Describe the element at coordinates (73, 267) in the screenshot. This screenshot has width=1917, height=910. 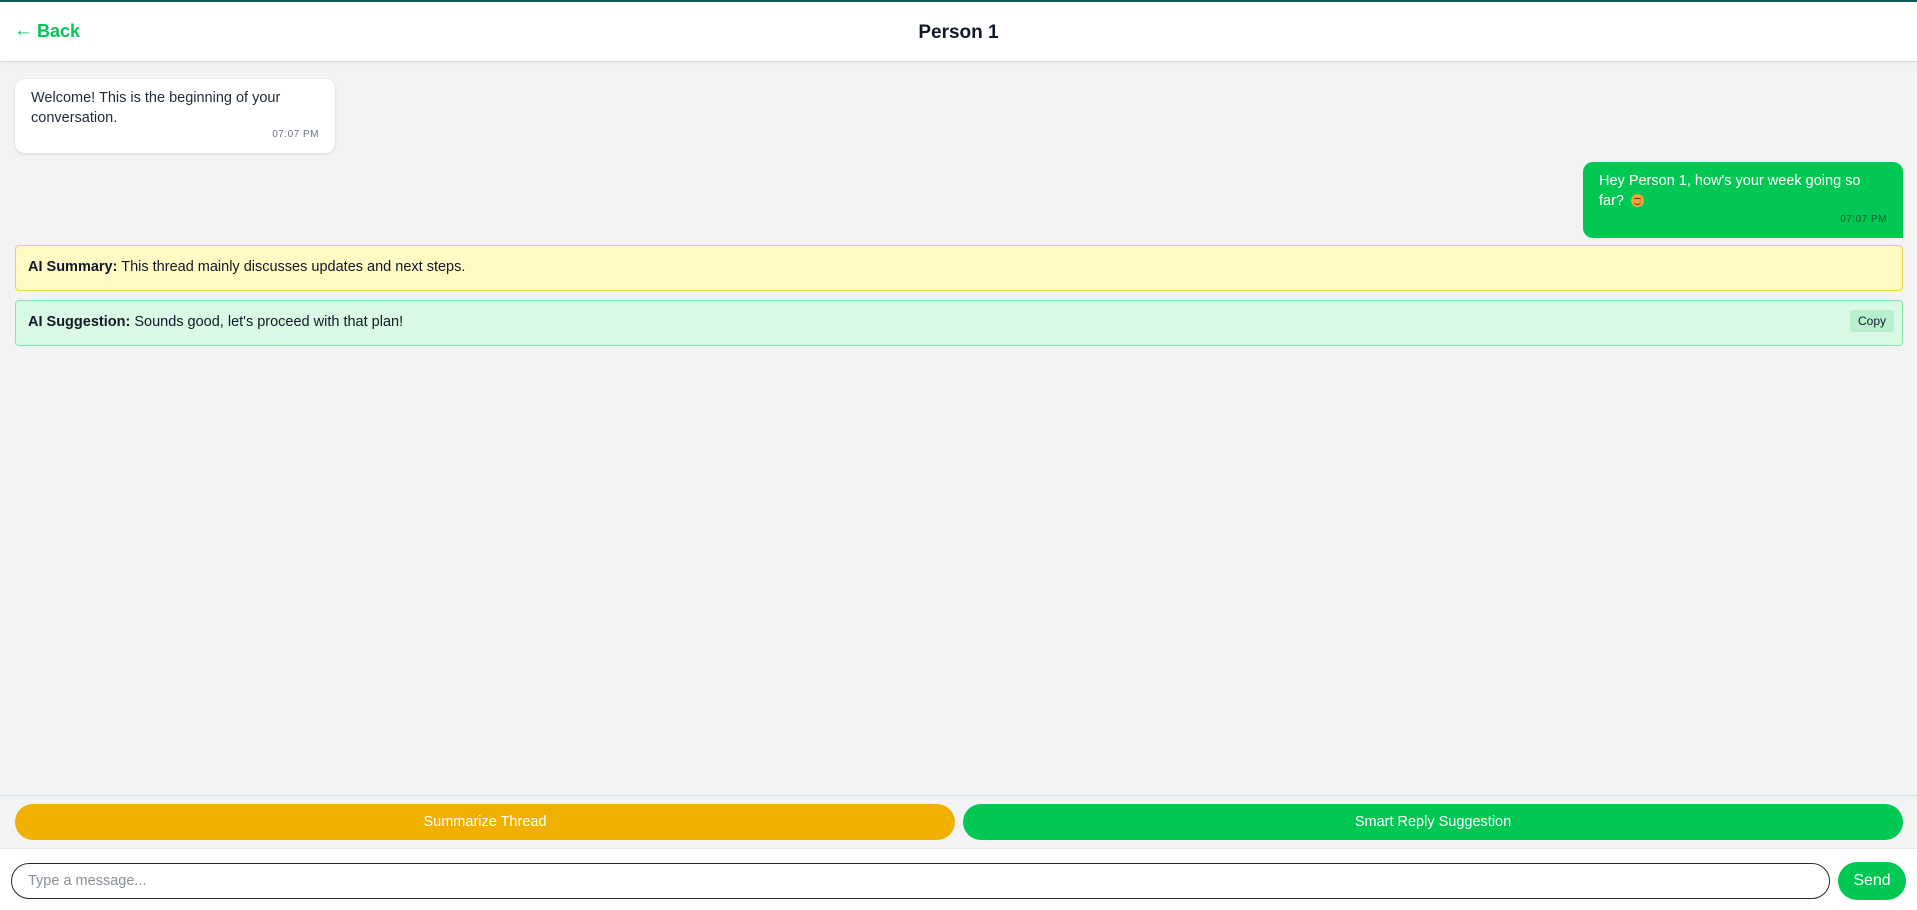
I see `ai-summary-label: AI Summary:` at that location.